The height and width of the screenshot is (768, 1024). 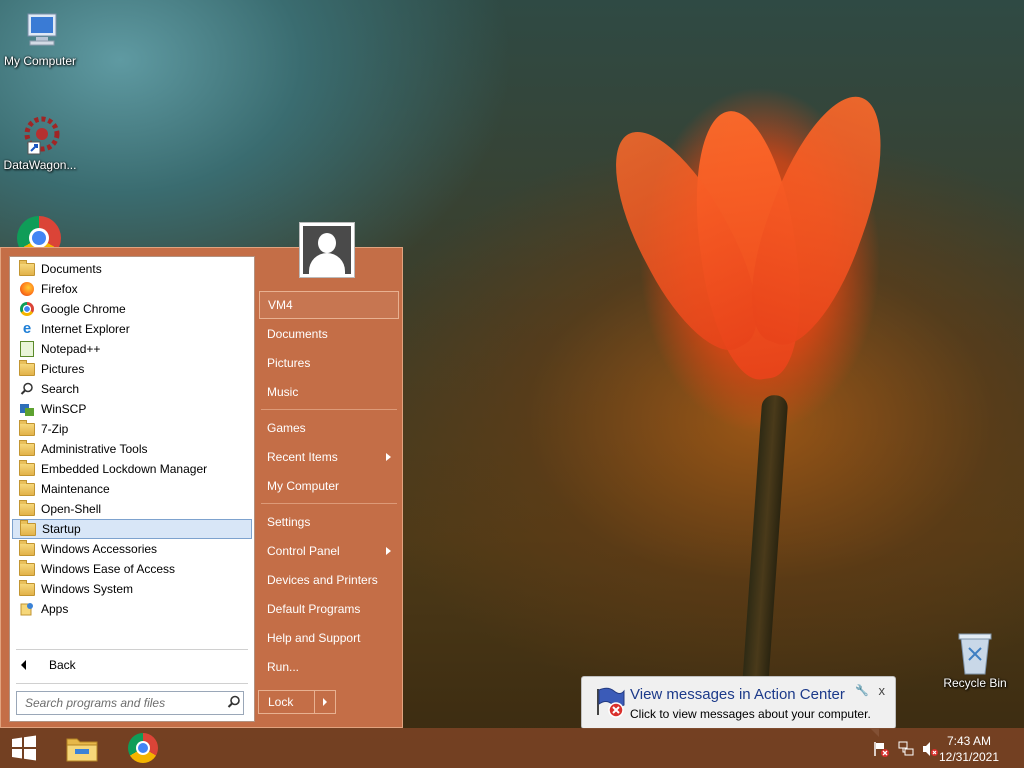 I want to click on program-item-pictures: Pictures, so click(x=132, y=369).